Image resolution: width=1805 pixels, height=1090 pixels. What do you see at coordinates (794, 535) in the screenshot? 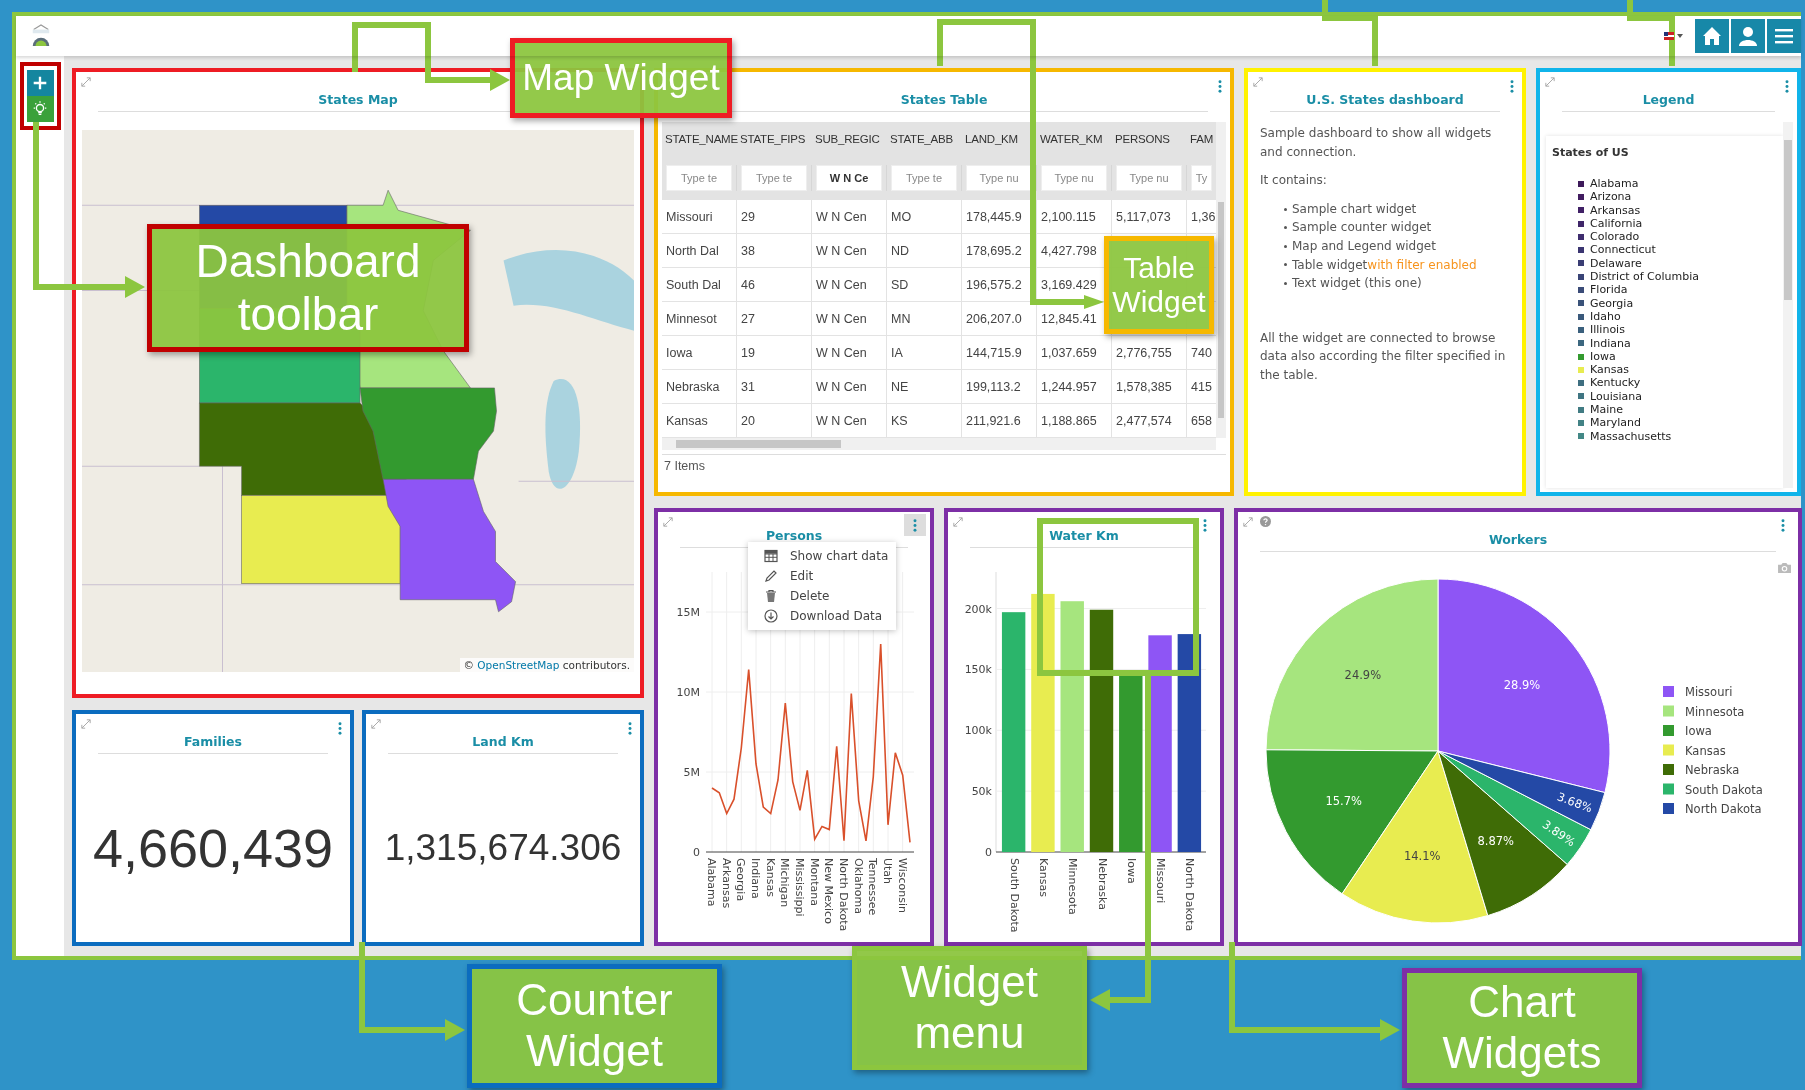
I see `widget-title: Persons` at bounding box center [794, 535].